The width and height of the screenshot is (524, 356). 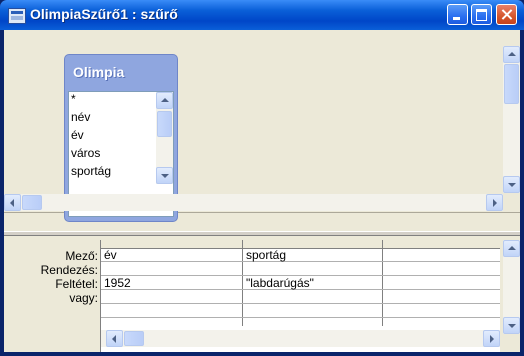 What do you see at coordinates (98, 72) in the screenshot?
I see `table-name: Olimpia` at bounding box center [98, 72].